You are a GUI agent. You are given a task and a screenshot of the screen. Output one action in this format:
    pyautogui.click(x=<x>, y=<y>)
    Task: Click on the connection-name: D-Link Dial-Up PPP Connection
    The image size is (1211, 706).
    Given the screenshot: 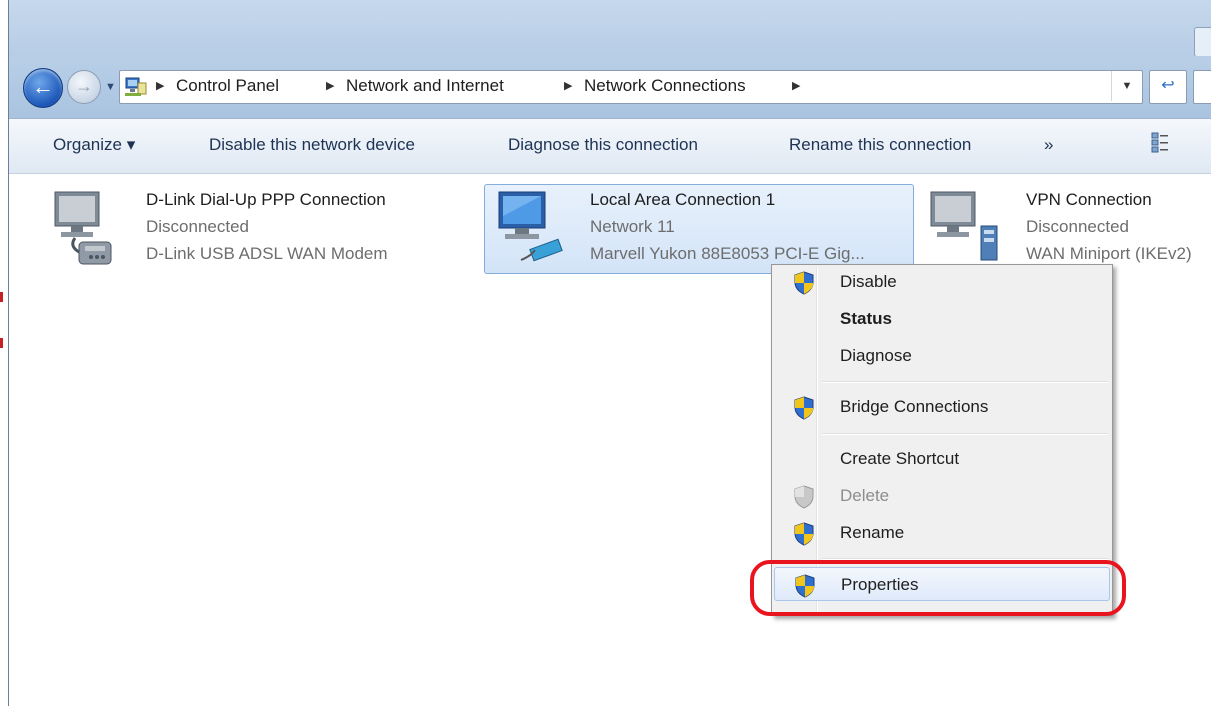 What is the action you would take?
    pyautogui.click(x=266, y=199)
    